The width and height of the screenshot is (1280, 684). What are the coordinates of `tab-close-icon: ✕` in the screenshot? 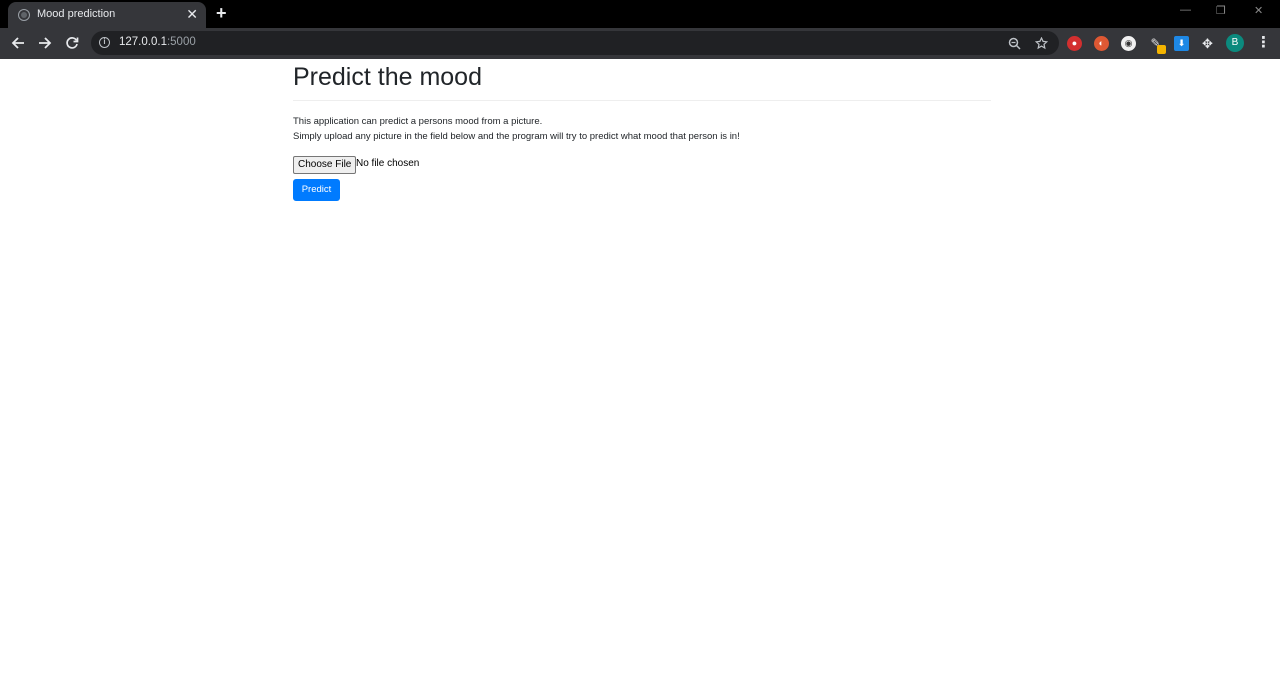 It's located at (192, 14).